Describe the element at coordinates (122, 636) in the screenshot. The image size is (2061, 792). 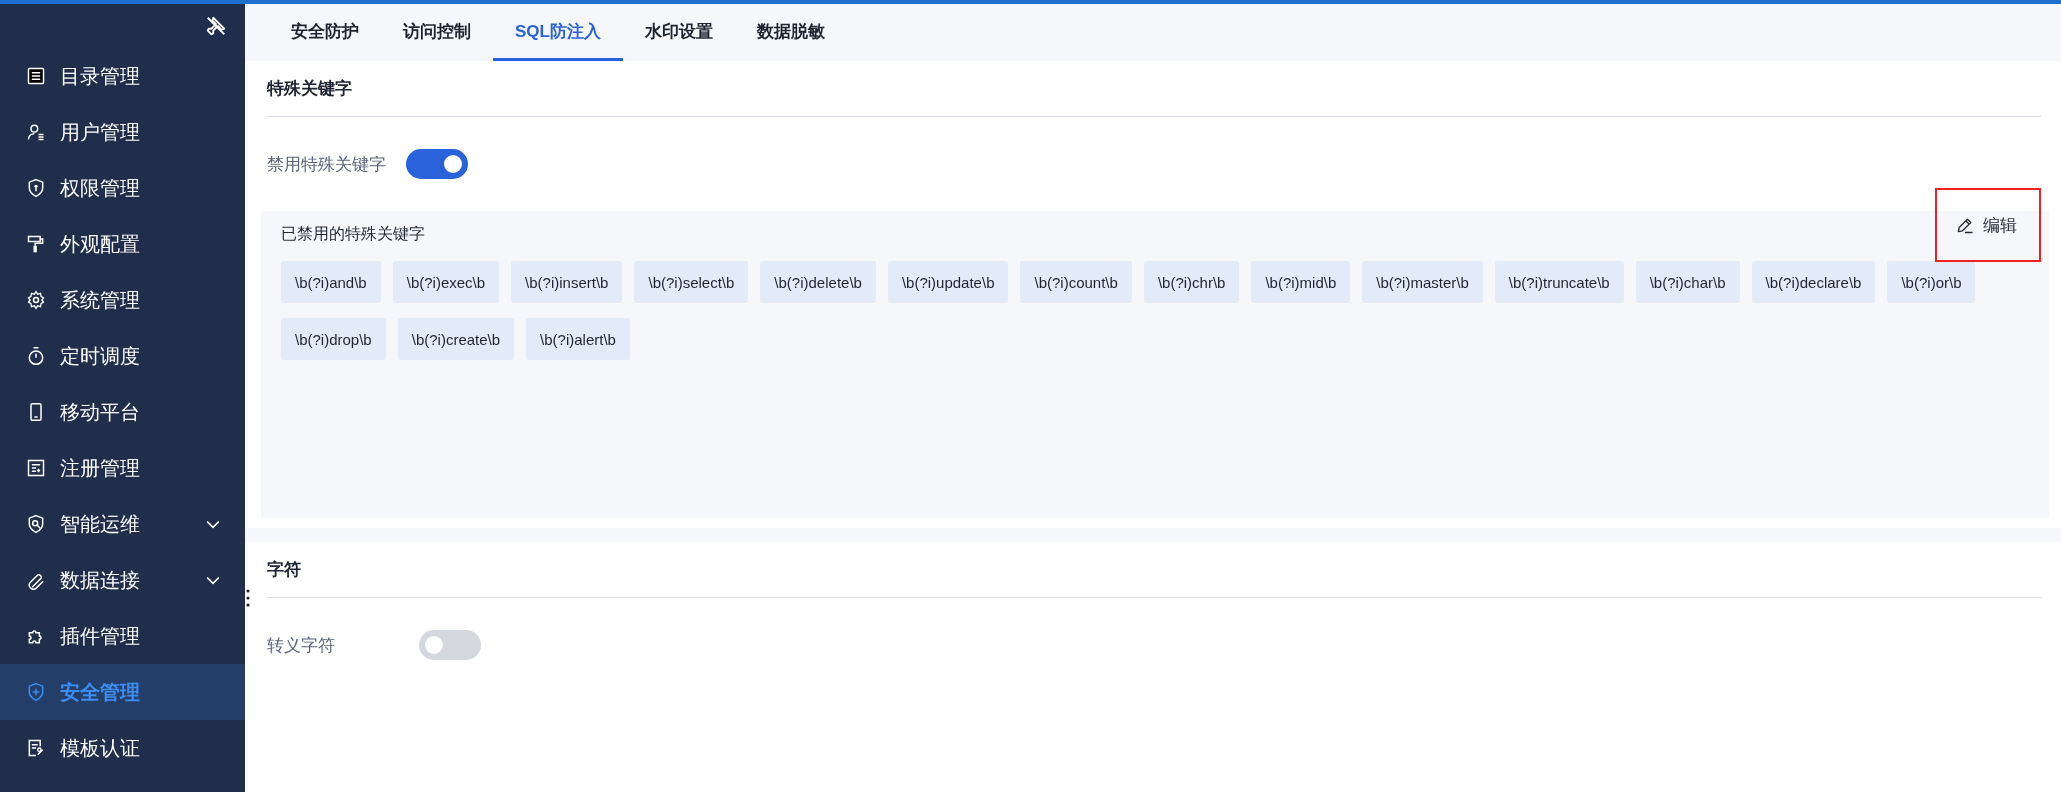
I see `sidebar-item: 插件管理` at that location.